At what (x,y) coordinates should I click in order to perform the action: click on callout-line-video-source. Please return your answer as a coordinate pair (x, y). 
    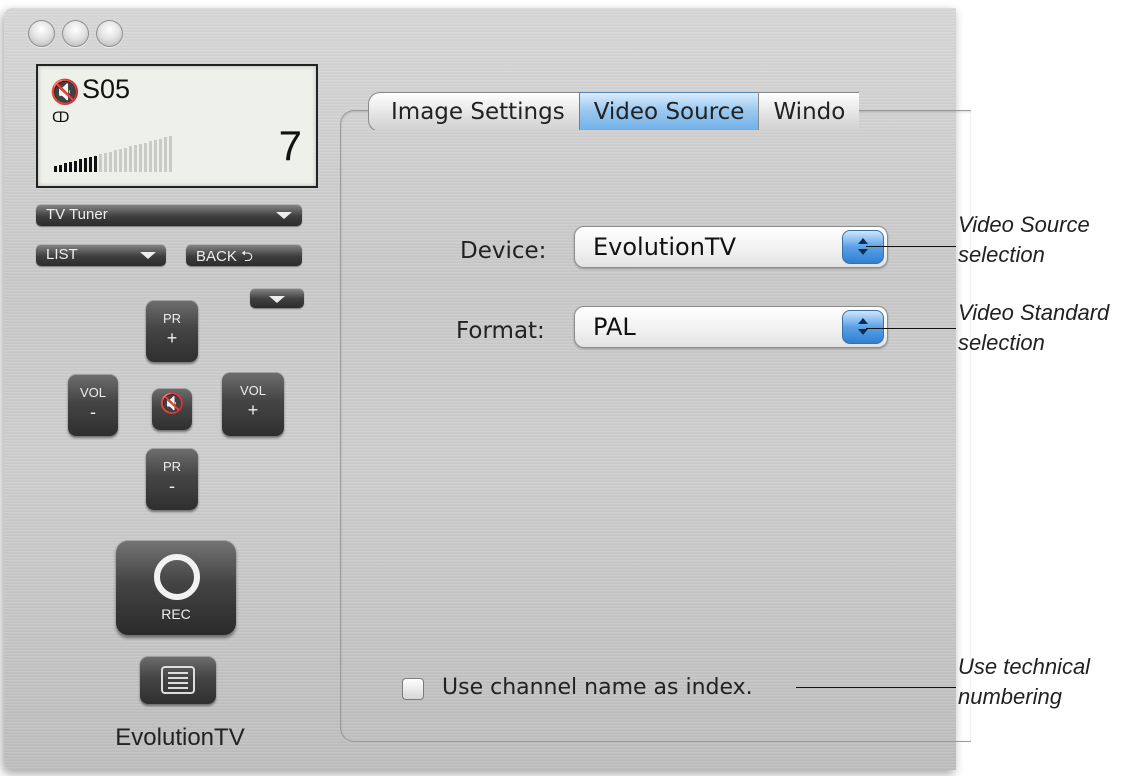
    Looking at the image, I should click on (911, 246).